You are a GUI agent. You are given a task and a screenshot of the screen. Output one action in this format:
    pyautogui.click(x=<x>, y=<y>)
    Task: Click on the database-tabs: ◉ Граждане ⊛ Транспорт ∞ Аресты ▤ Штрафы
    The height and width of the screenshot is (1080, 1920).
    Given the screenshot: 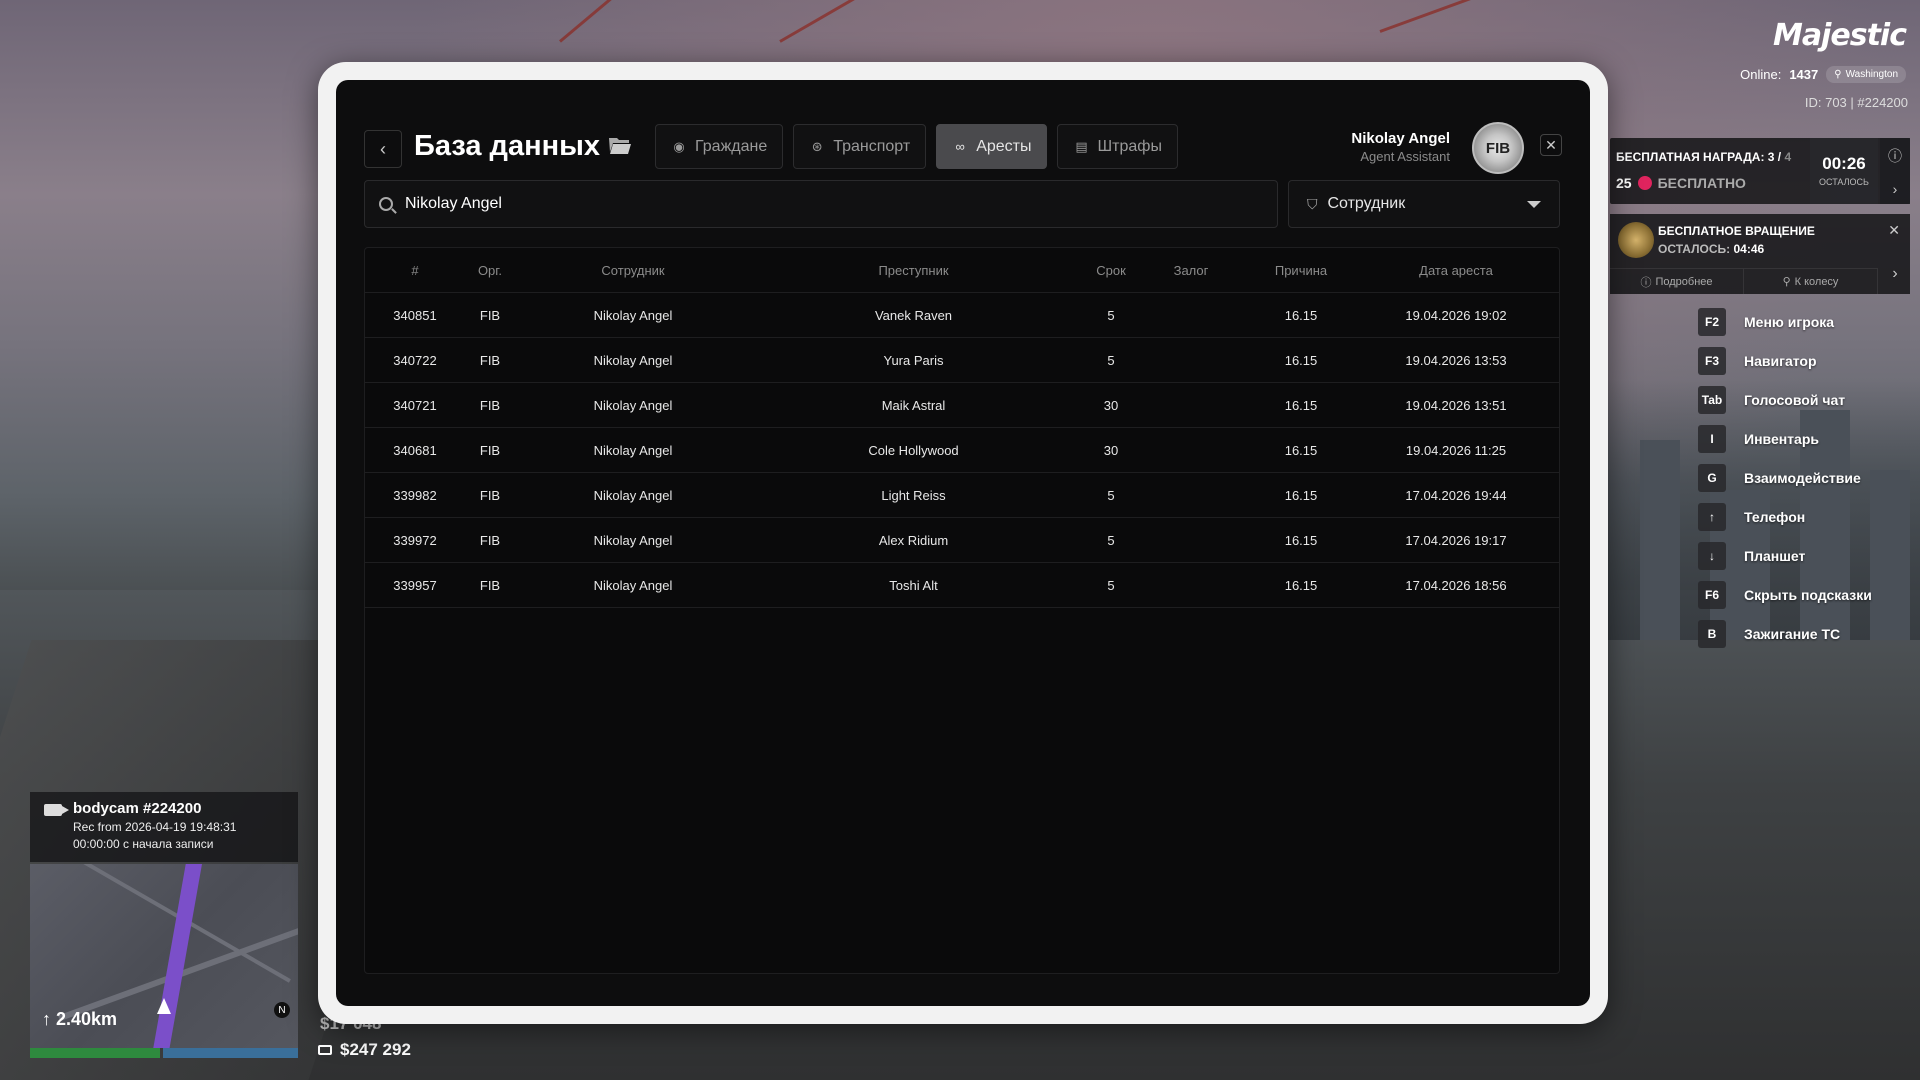 What is the action you would take?
    pyautogui.click(x=916, y=146)
    